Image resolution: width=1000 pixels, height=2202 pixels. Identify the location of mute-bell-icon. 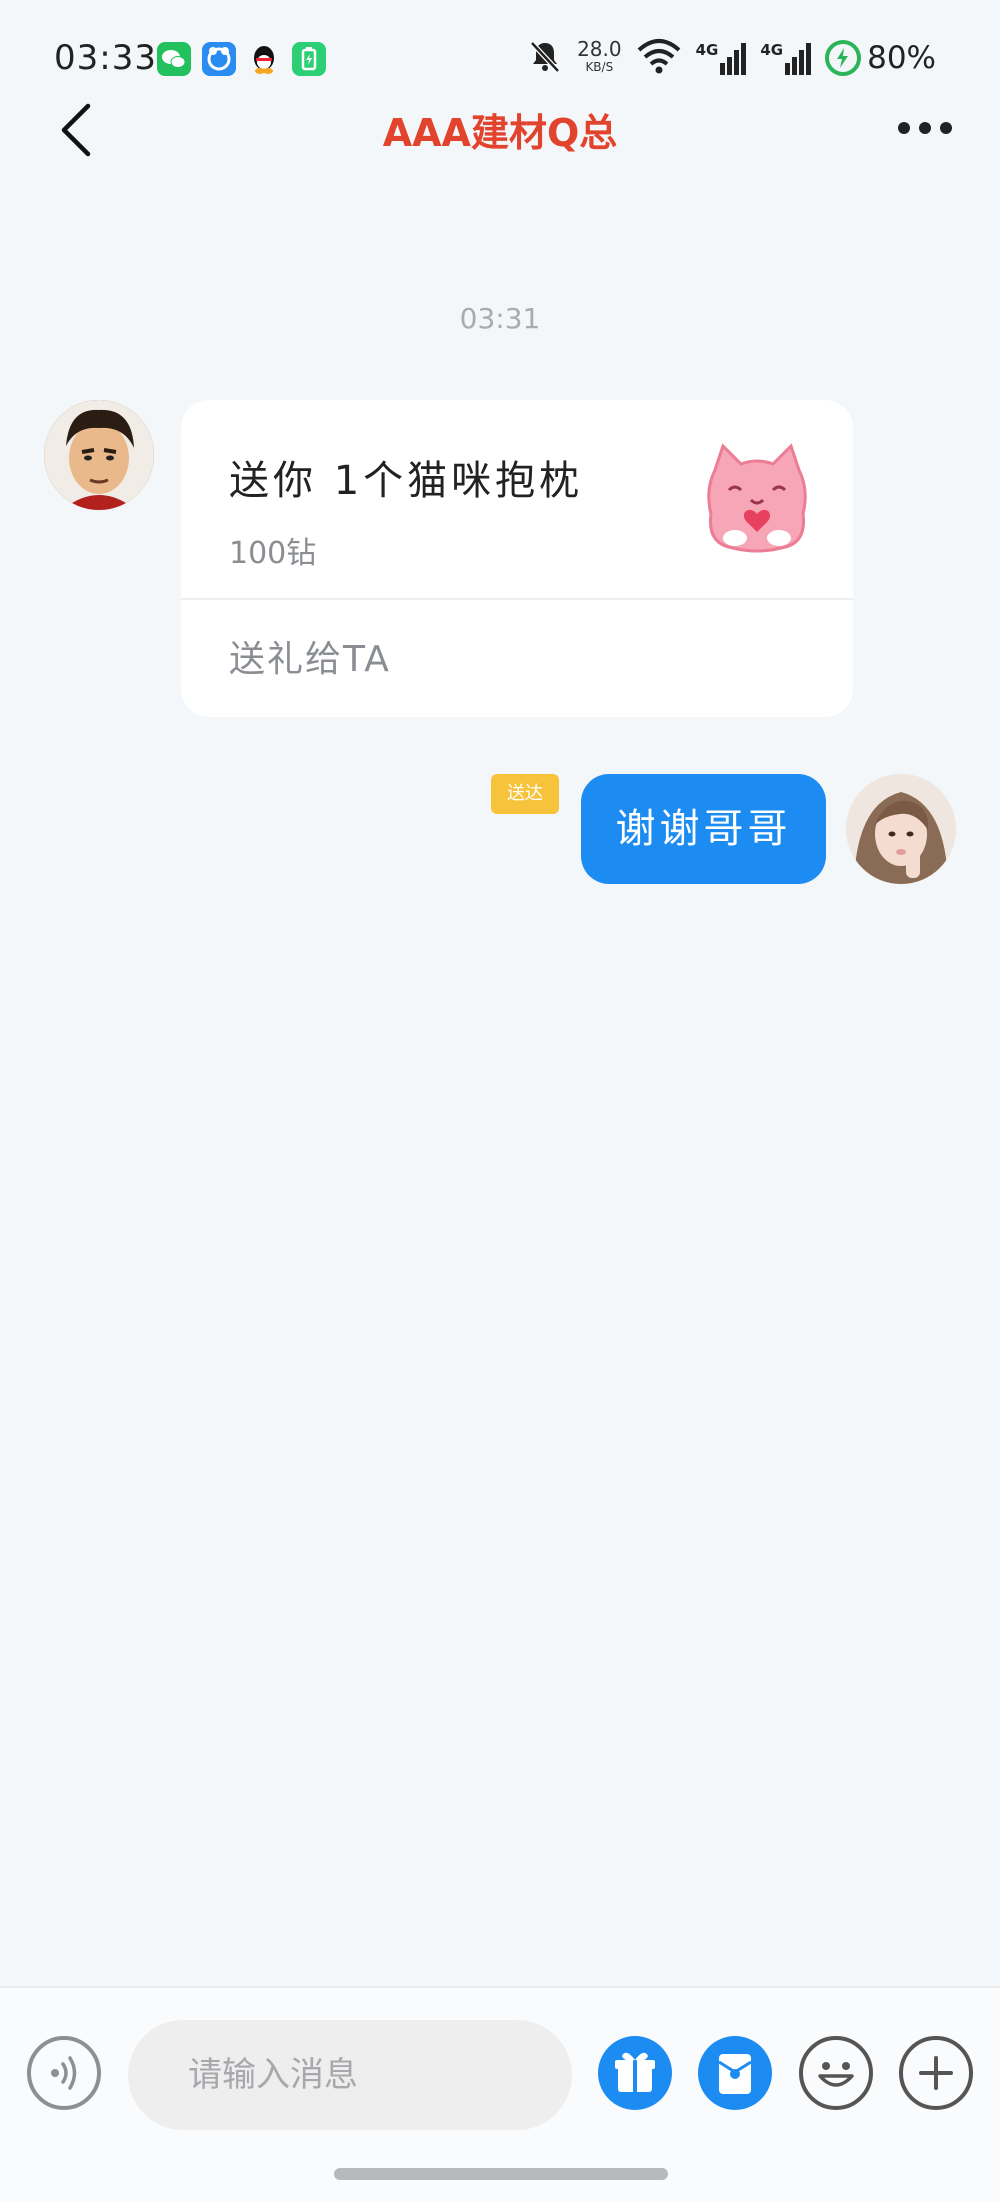
(545, 58).